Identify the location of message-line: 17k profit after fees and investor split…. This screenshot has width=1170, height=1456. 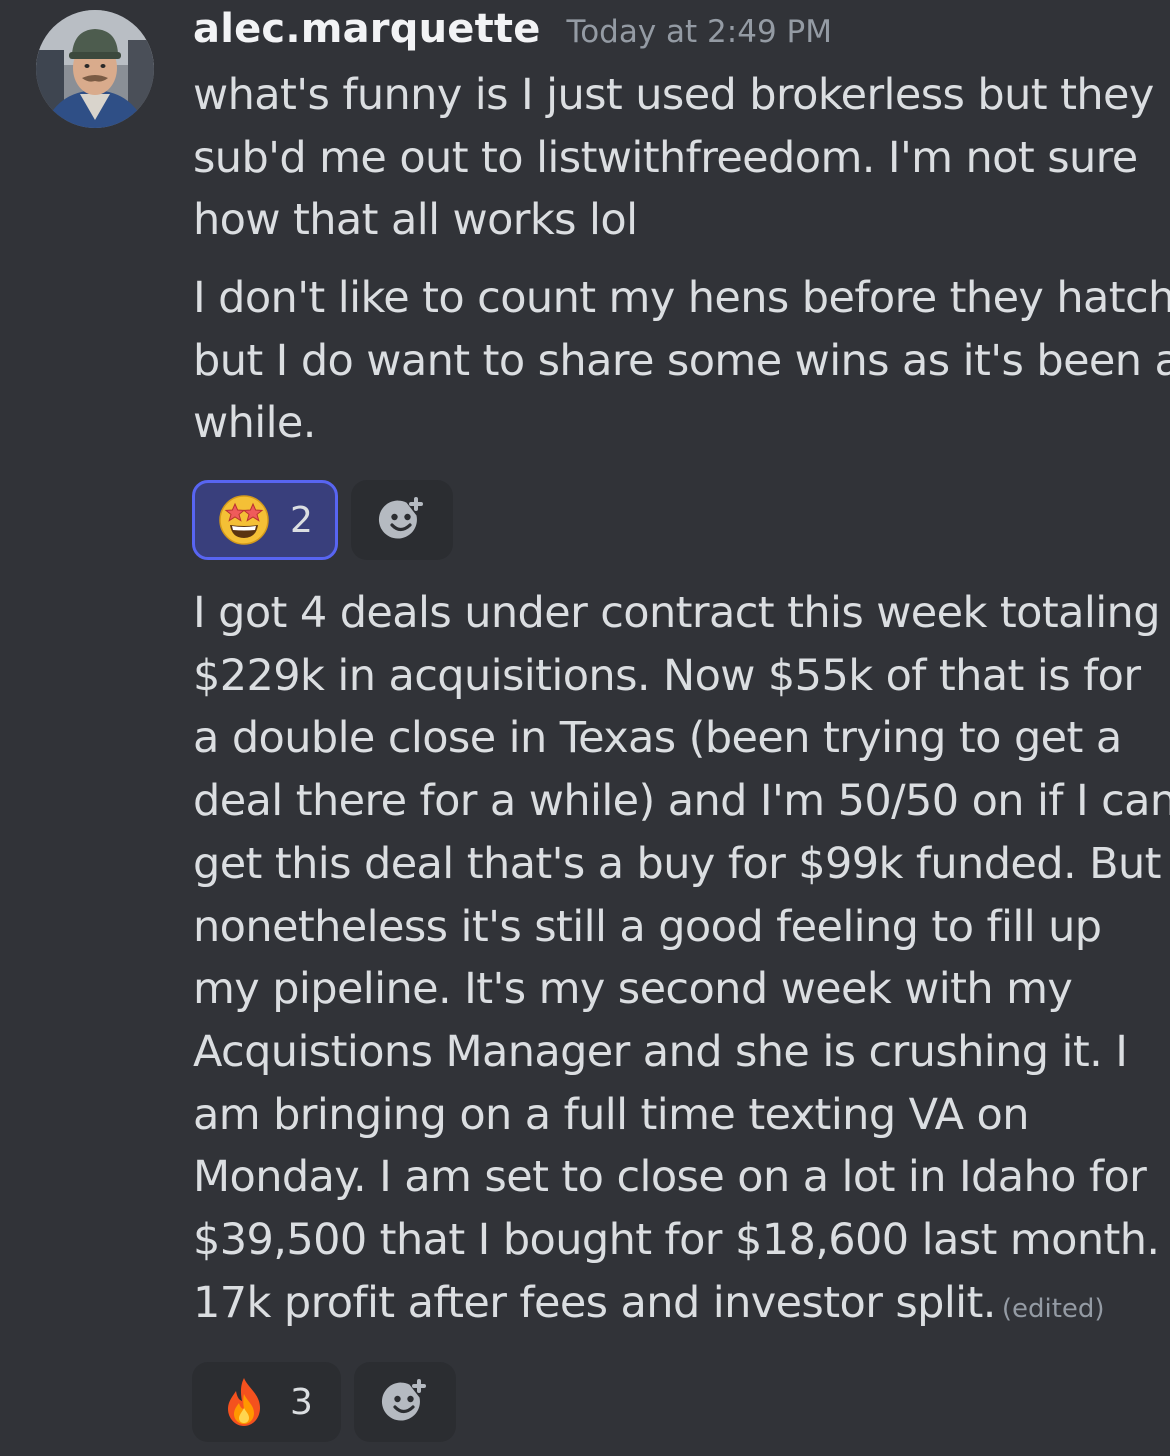
(669, 1306).